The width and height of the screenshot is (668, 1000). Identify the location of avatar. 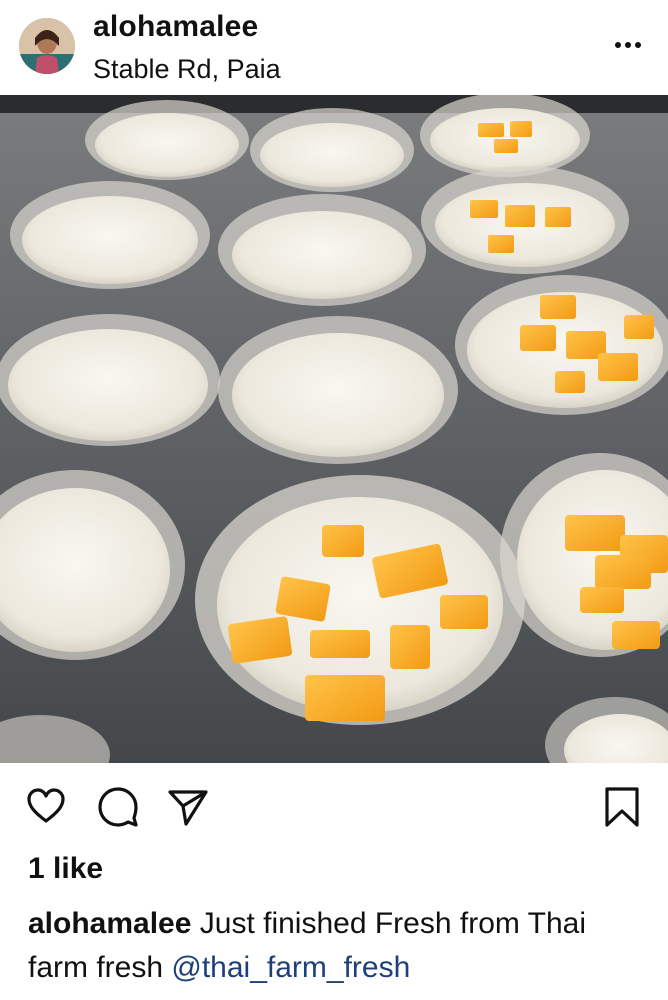
(47, 46).